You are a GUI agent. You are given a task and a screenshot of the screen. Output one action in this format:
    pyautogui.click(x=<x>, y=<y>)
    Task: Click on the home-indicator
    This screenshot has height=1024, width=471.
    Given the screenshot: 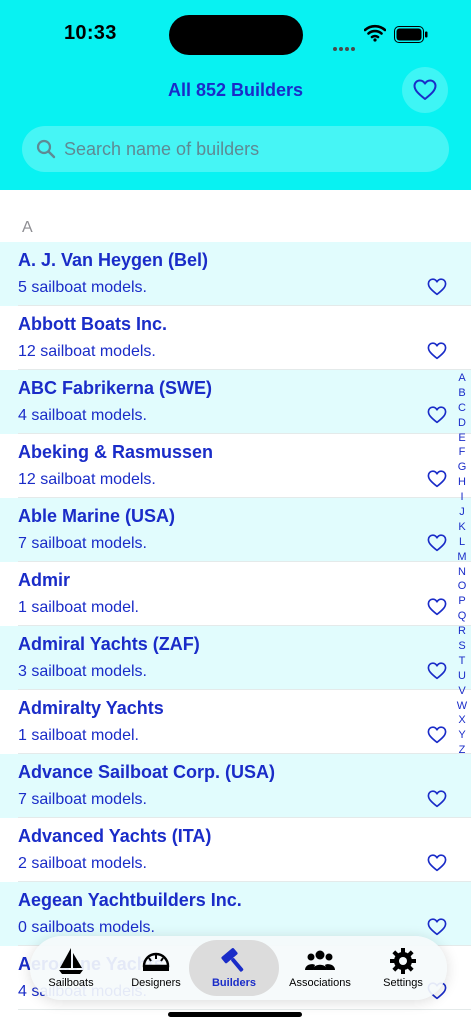 What is the action you would take?
    pyautogui.click(x=235, y=1014)
    